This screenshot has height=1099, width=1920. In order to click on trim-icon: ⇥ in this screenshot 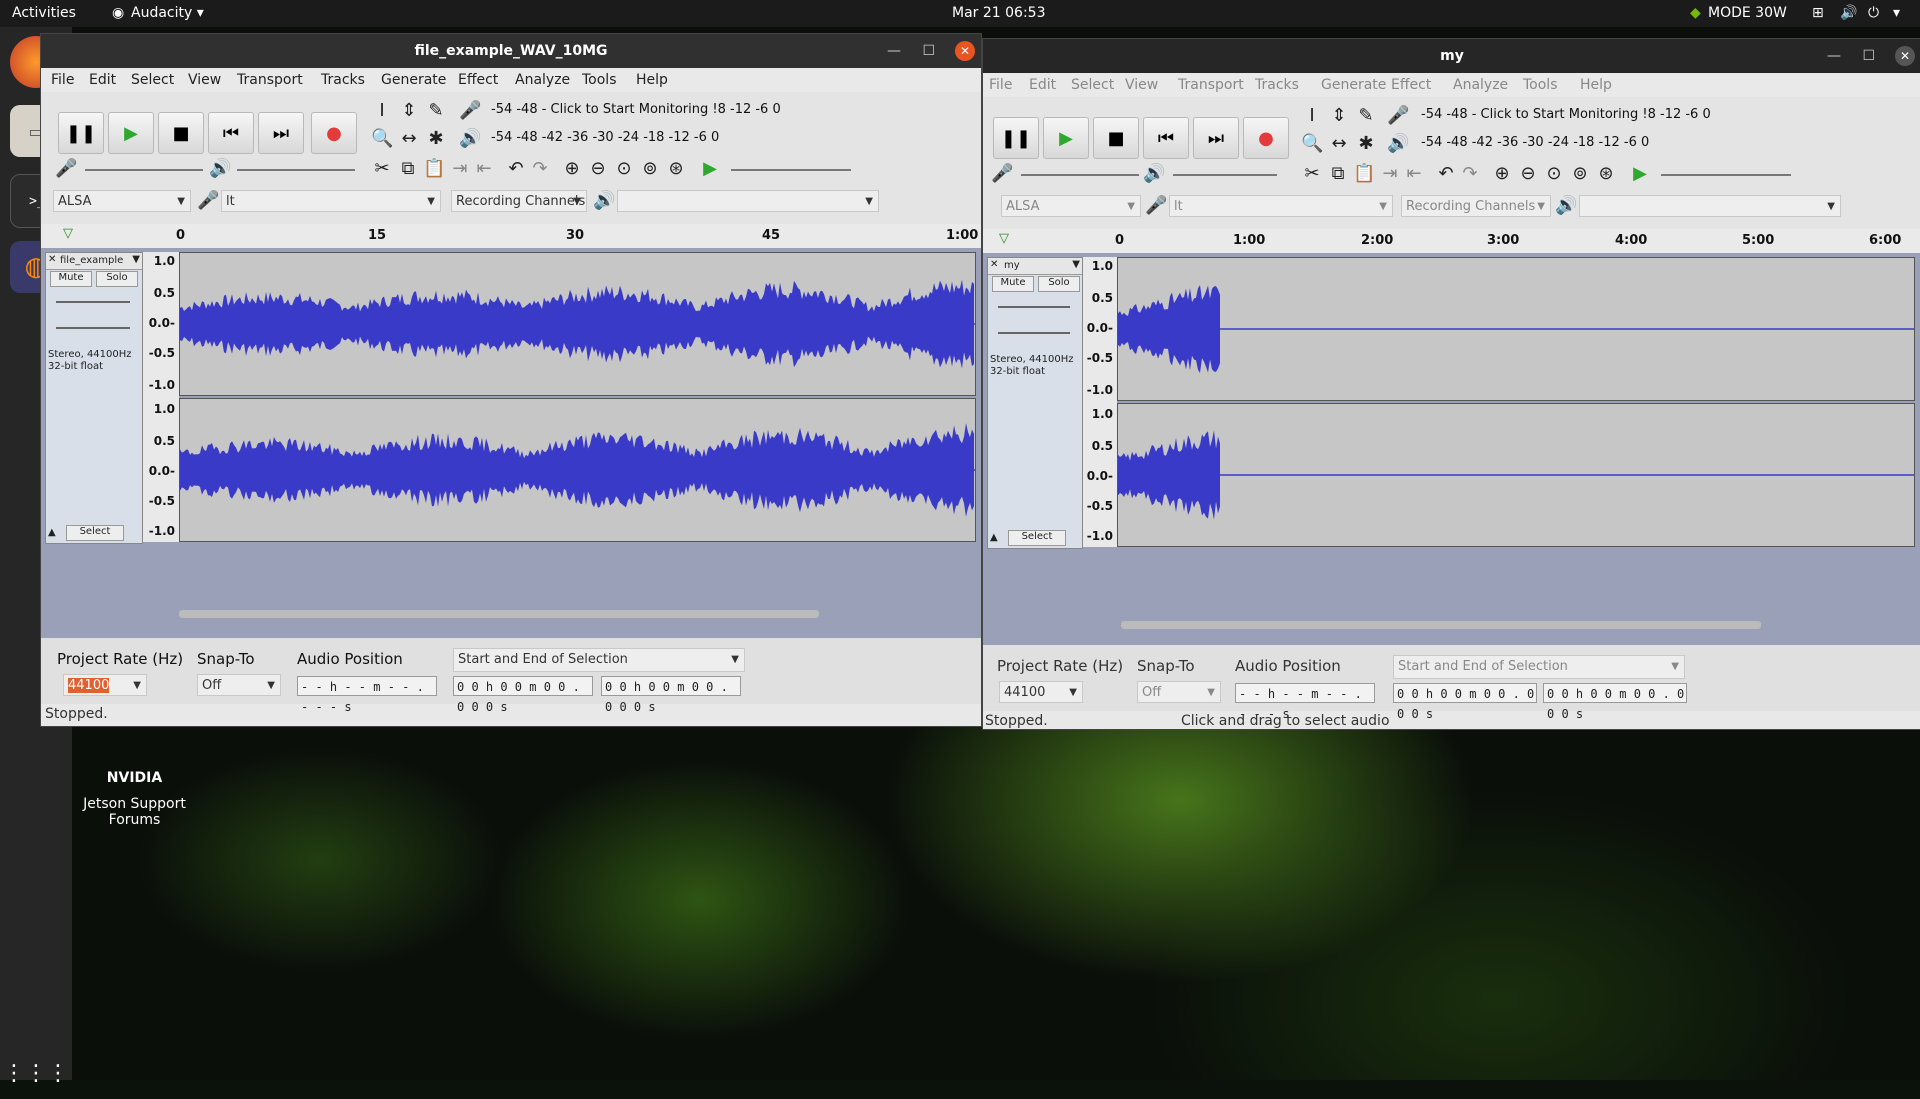, I will do `click(460, 169)`.